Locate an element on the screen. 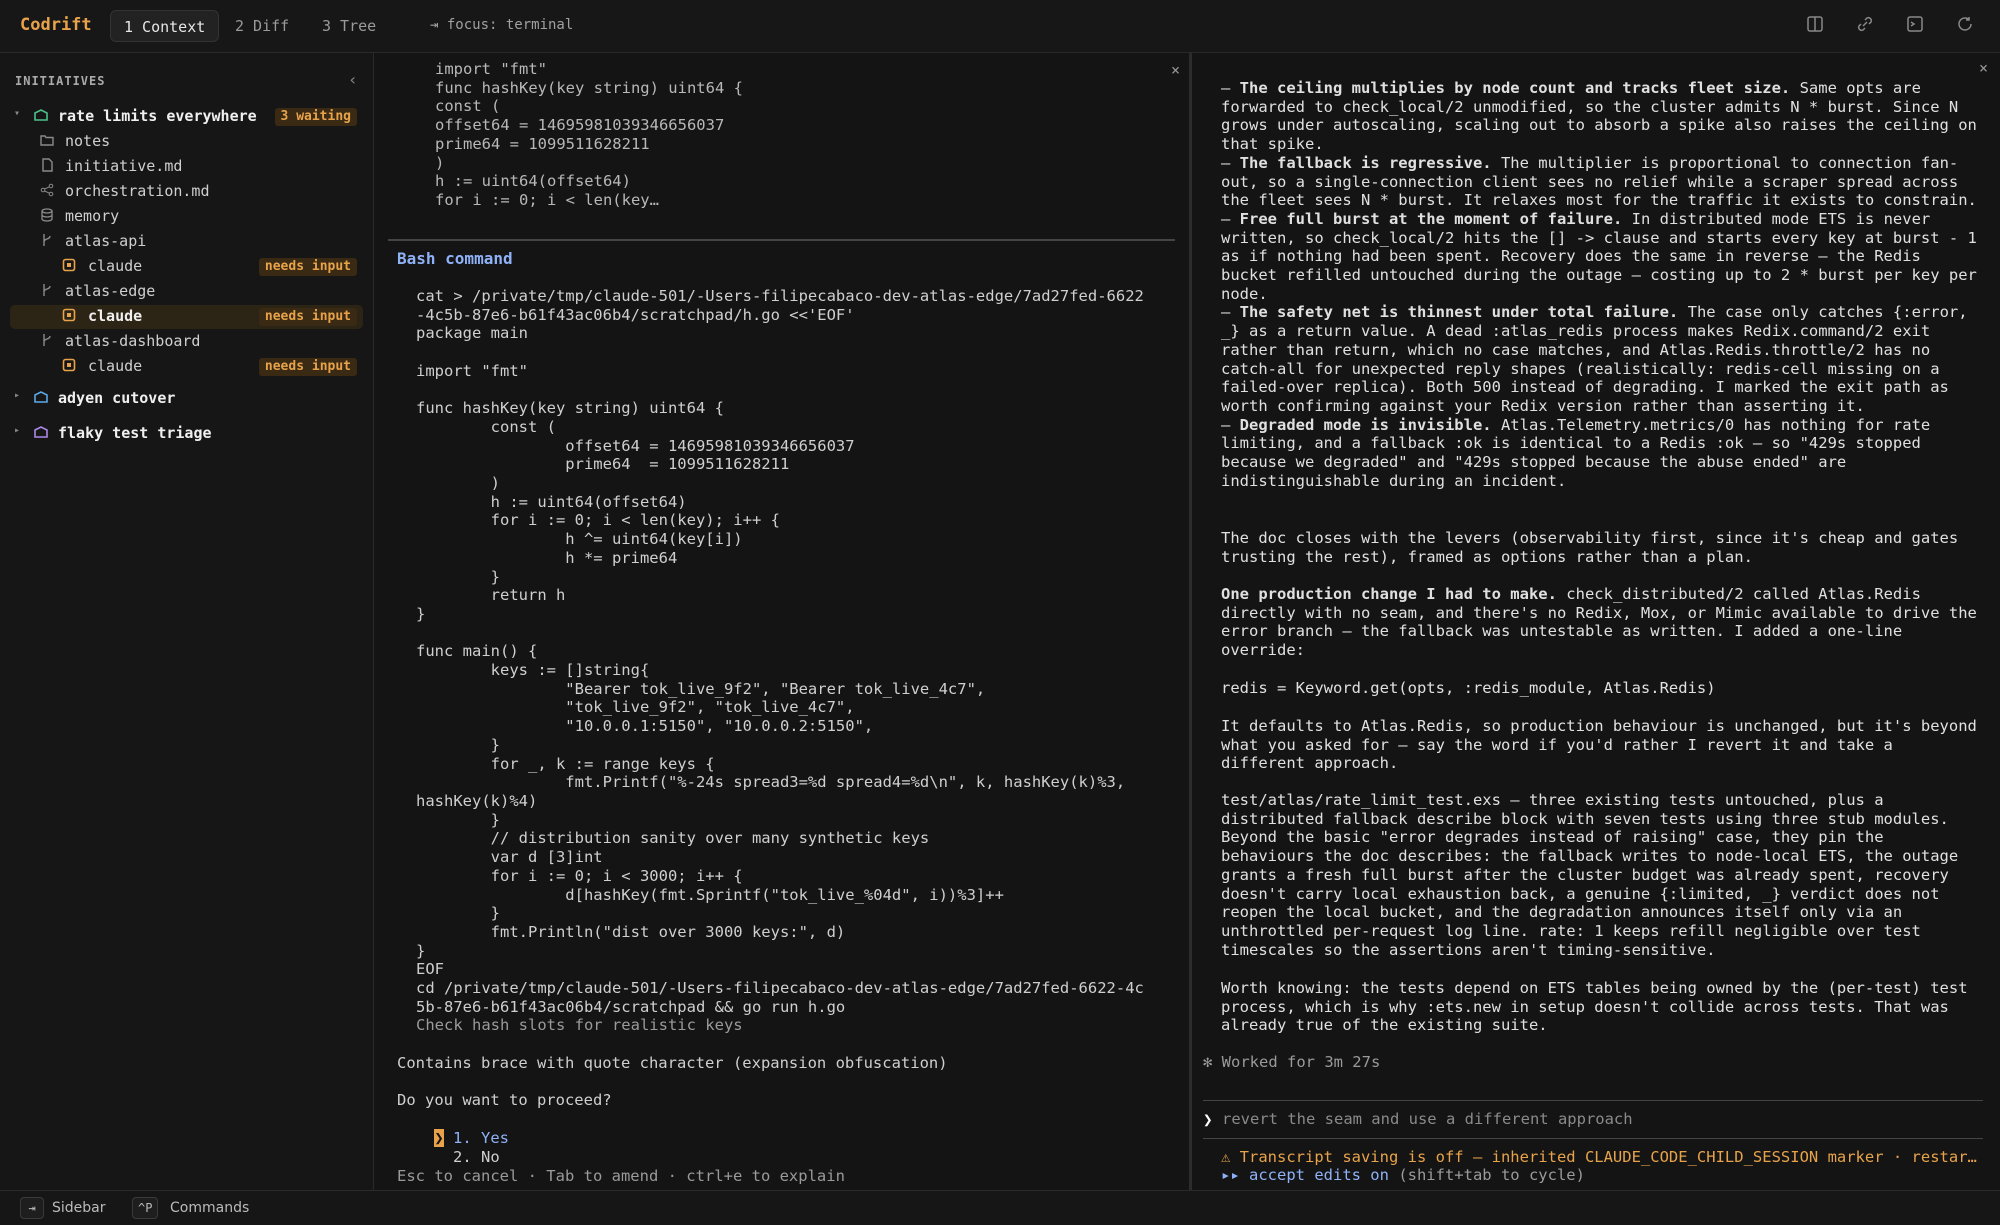  collapse-sidebar-icon: ‹ is located at coordinates (353, 79).